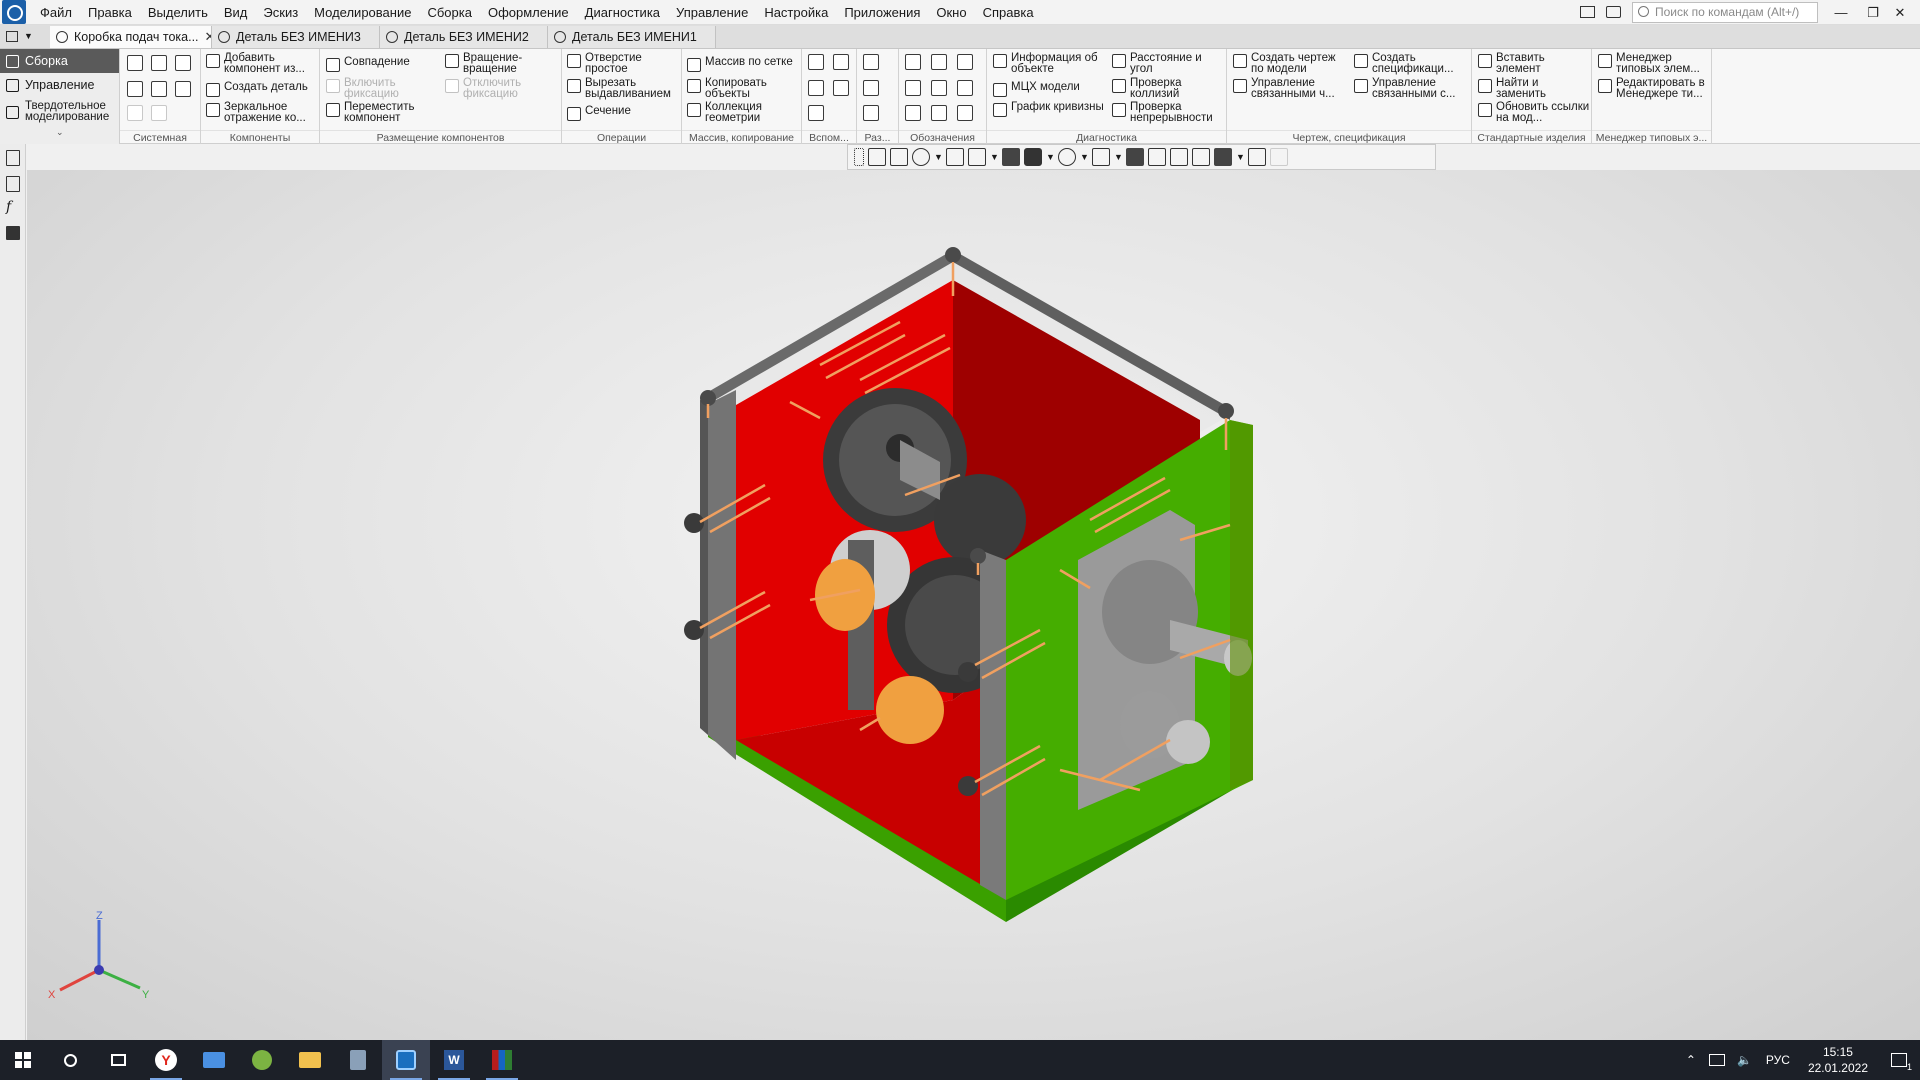 The image size is (1920, 1080). What do you see at coordinates (1008, 12) in the screenshot?
I see `menu-help: Справка` at bounding box center [1008, 12].